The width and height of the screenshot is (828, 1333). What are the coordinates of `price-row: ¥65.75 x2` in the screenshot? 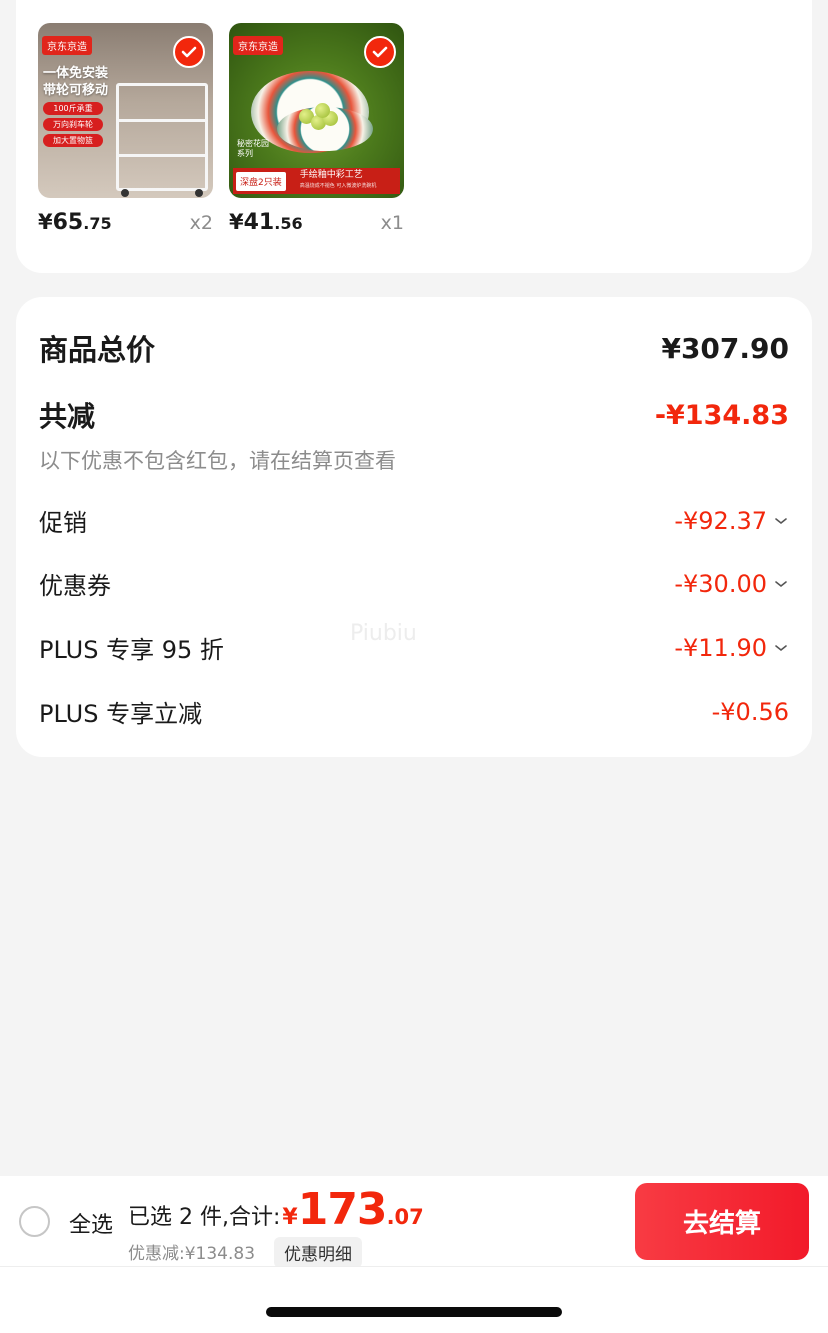 It's located at (125, 222).